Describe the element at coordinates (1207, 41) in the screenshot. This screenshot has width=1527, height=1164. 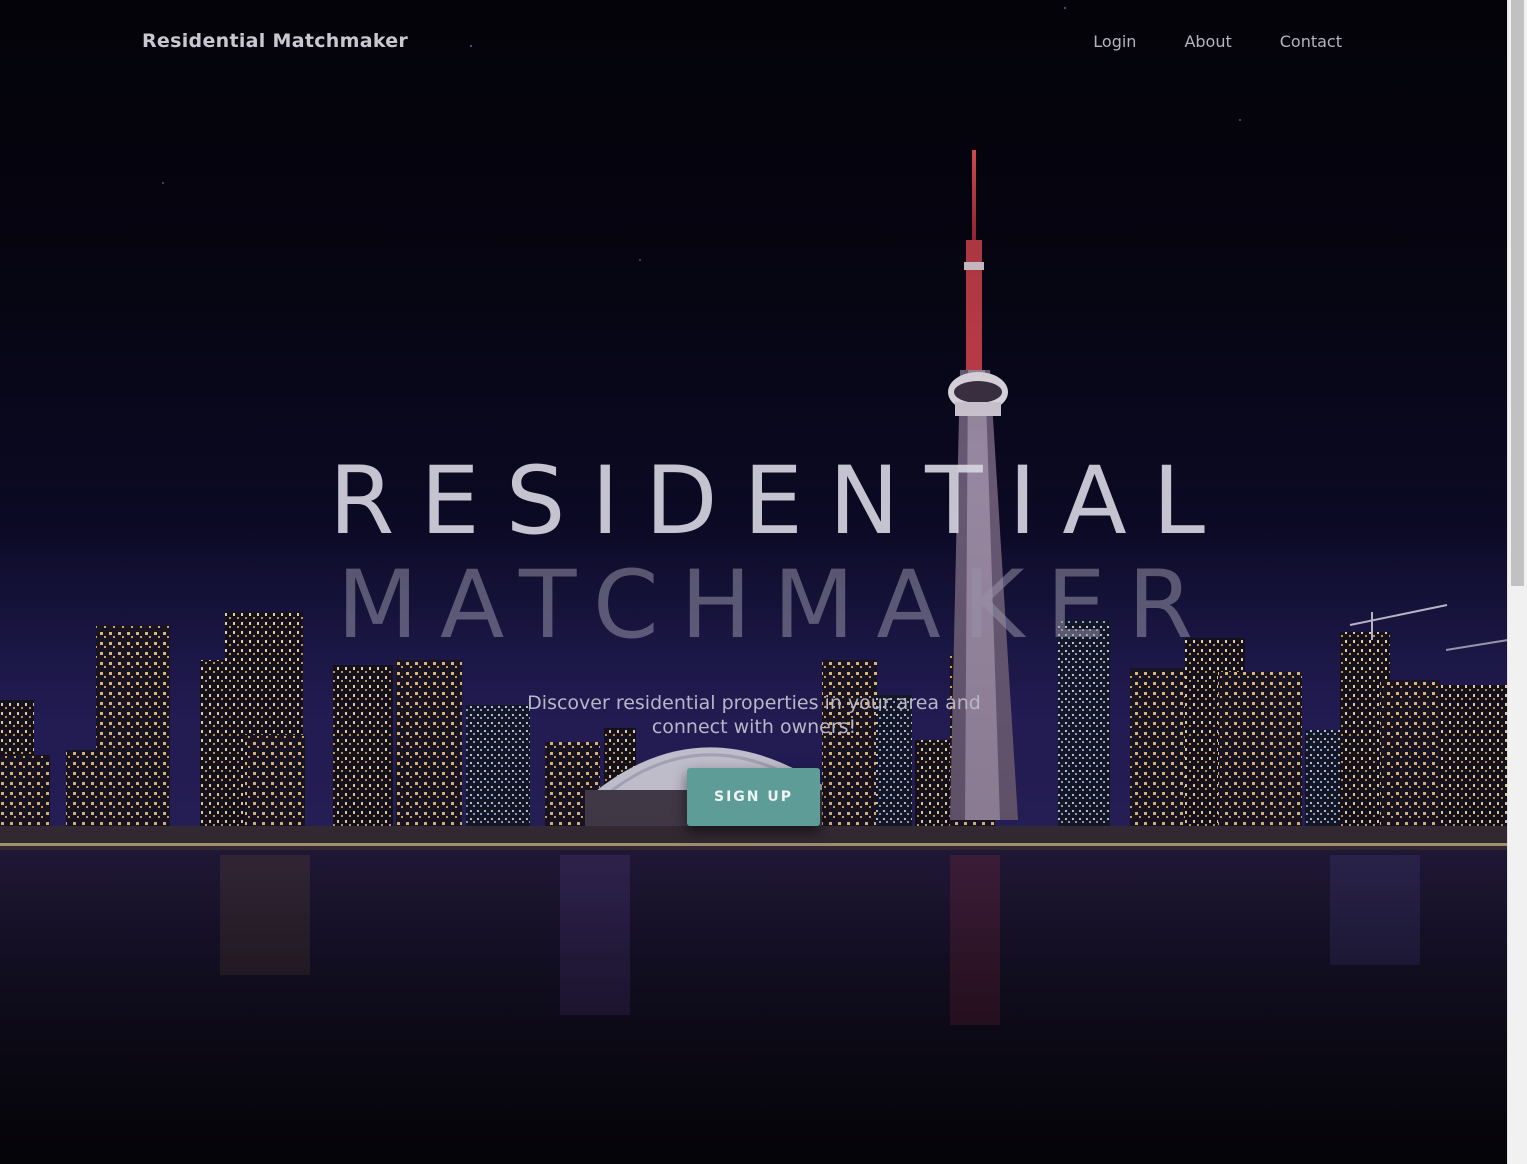
I see `nav-link-about: About` at that location.